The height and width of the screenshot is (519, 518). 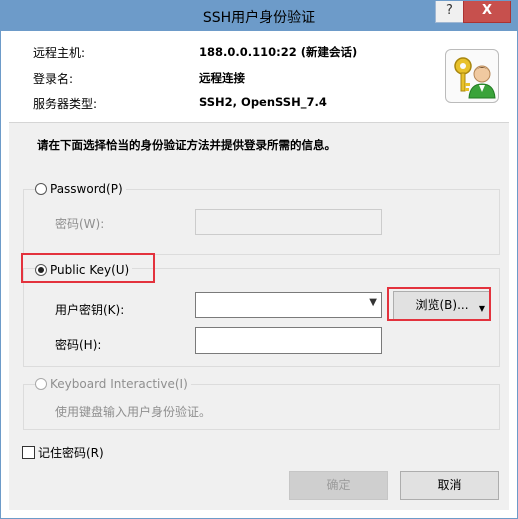 I want to click on public-key-highlight, so click(x=88, y=268).